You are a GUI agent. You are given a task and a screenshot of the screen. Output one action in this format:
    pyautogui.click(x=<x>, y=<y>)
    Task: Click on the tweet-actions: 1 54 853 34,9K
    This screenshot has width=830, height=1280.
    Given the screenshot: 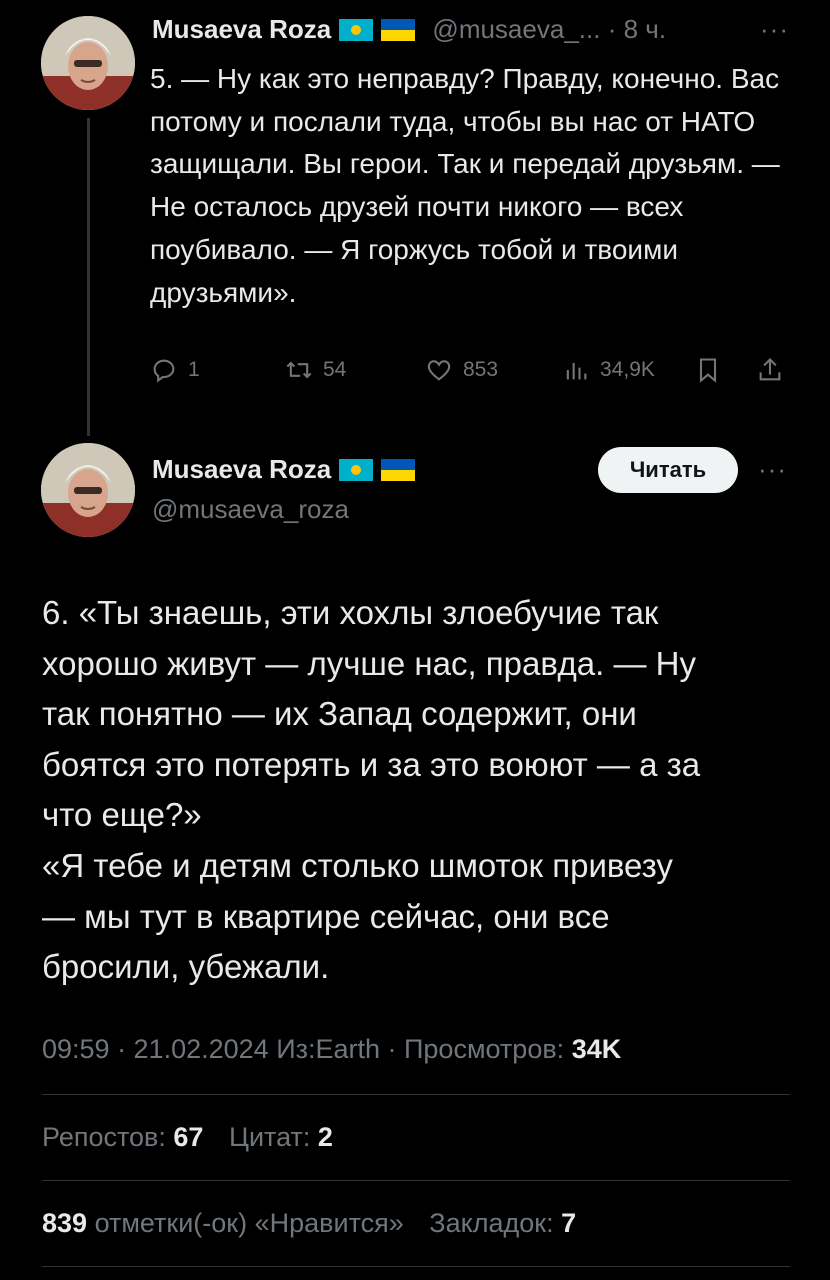 What is the action you would take?
    pyautogui.click(x=475, y=376)
    